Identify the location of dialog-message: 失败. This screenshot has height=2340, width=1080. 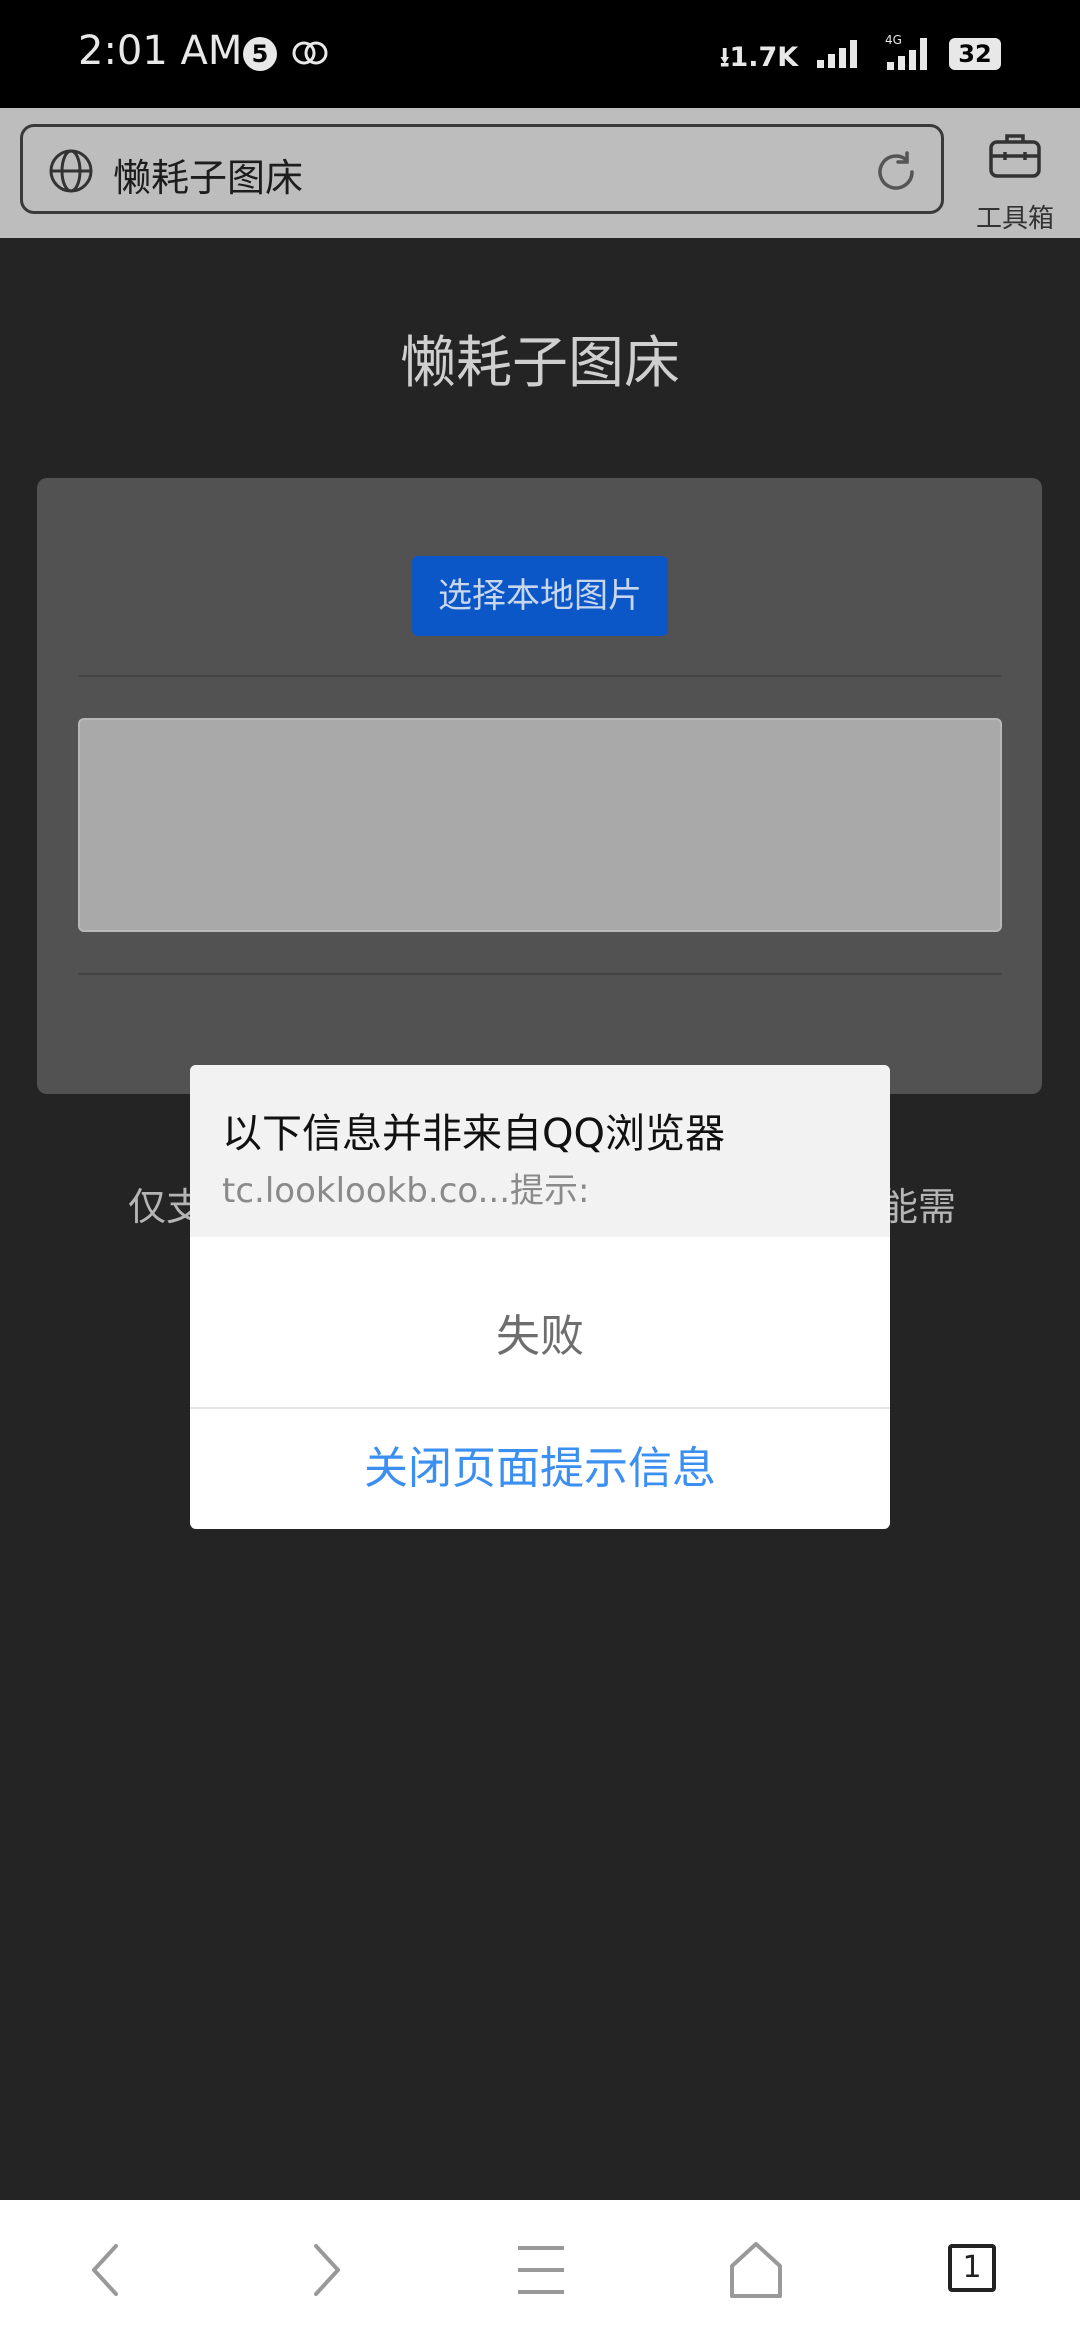
(540, 1336).